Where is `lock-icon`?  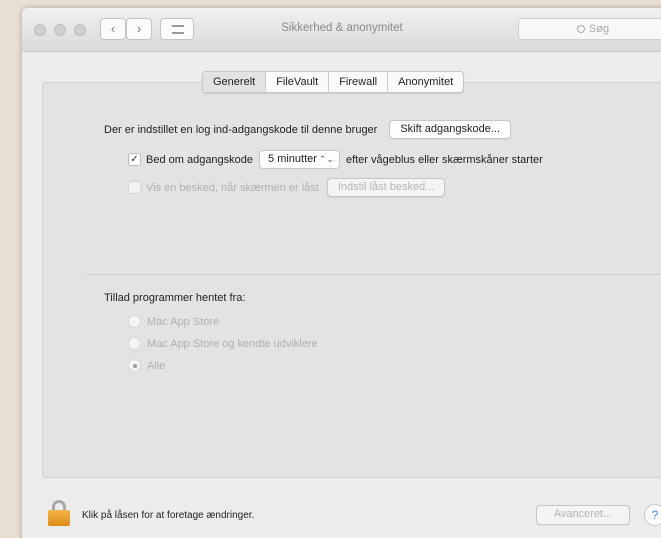
lock-icon is located at coordinates (59, 513).